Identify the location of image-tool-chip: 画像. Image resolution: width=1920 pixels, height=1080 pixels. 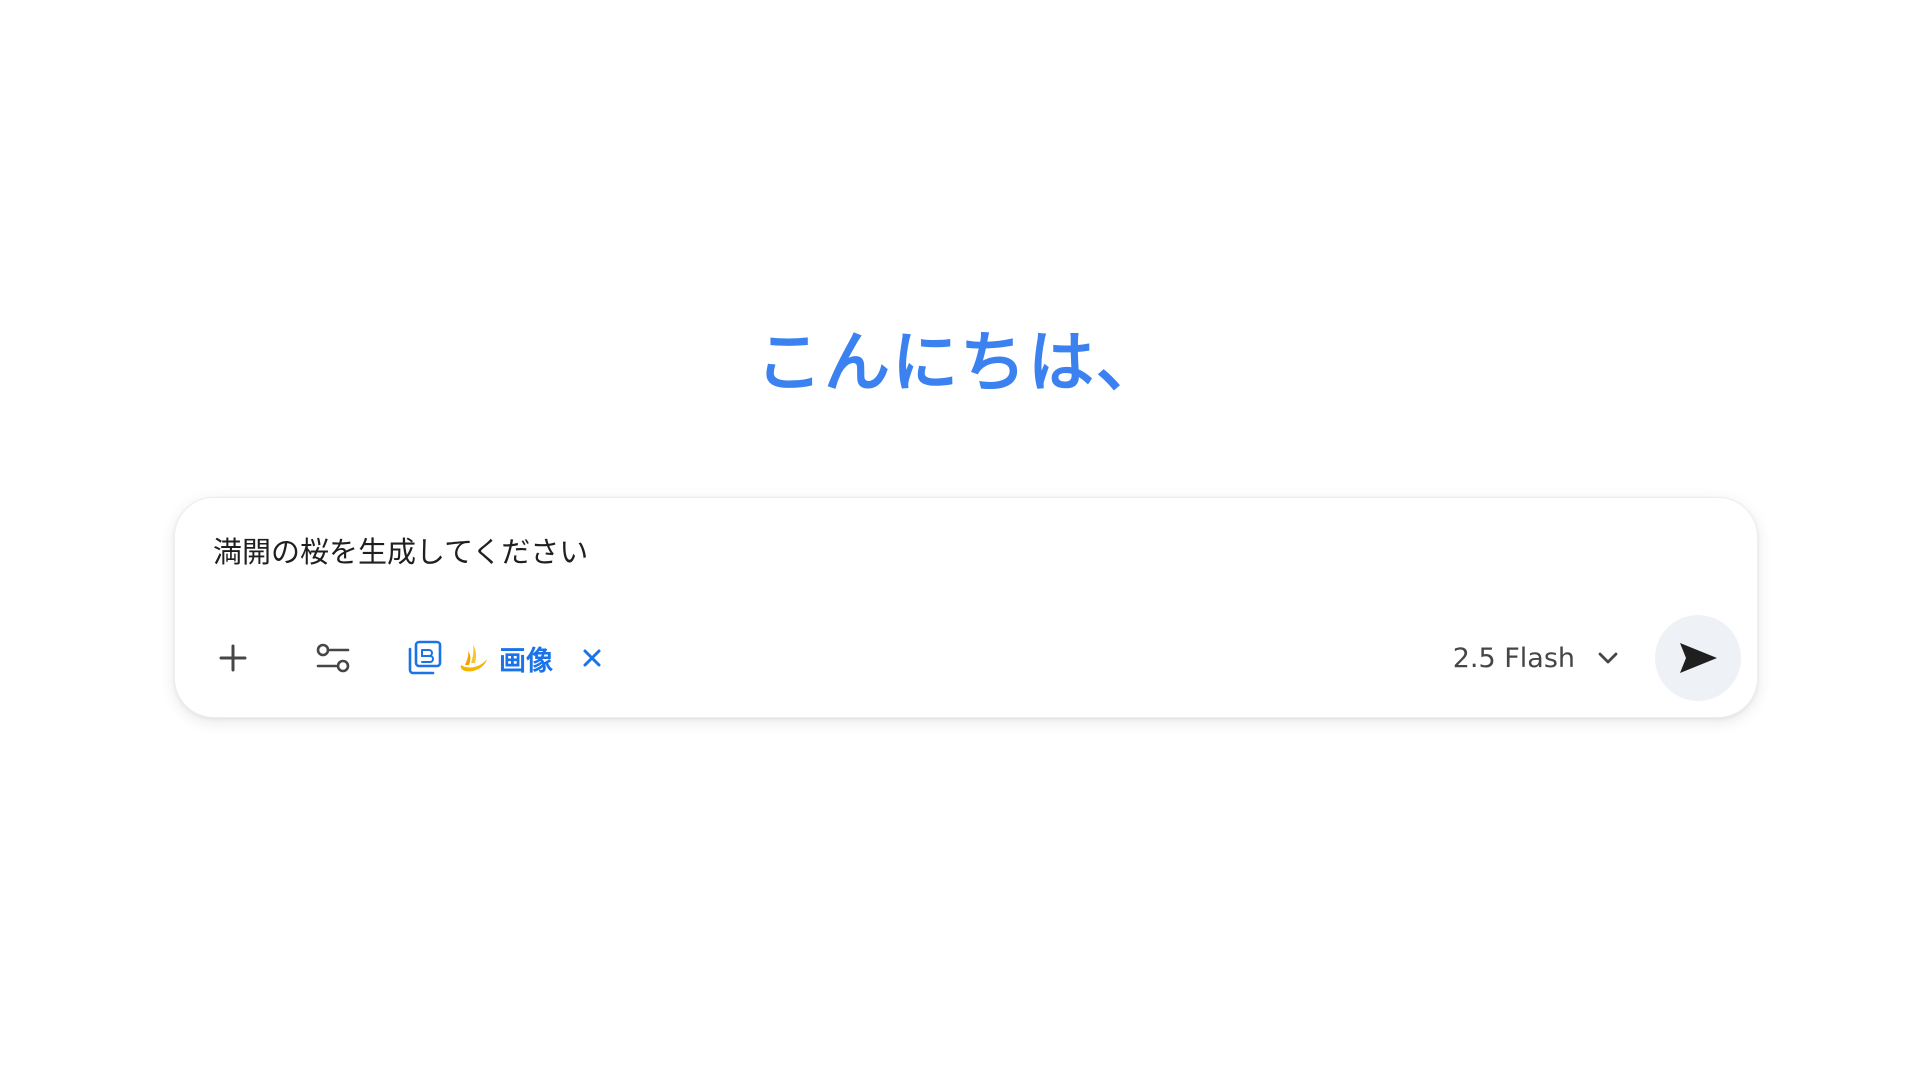
(507, 658).